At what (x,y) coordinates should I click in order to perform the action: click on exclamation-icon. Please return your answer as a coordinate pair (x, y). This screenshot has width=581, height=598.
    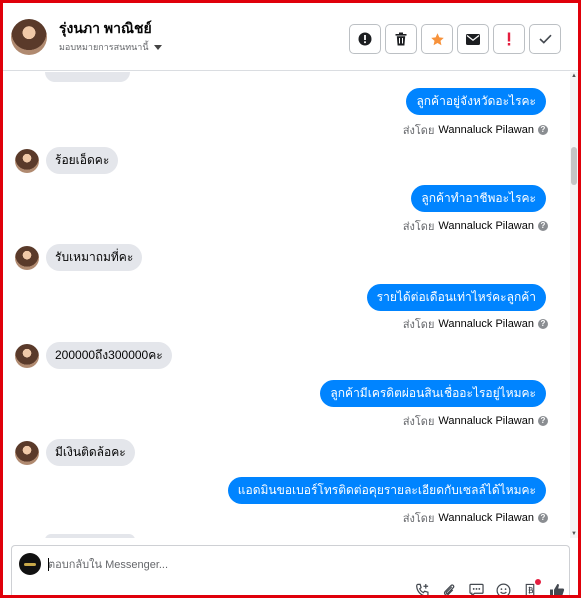
    Looking at the image, I should click on (509, 39).